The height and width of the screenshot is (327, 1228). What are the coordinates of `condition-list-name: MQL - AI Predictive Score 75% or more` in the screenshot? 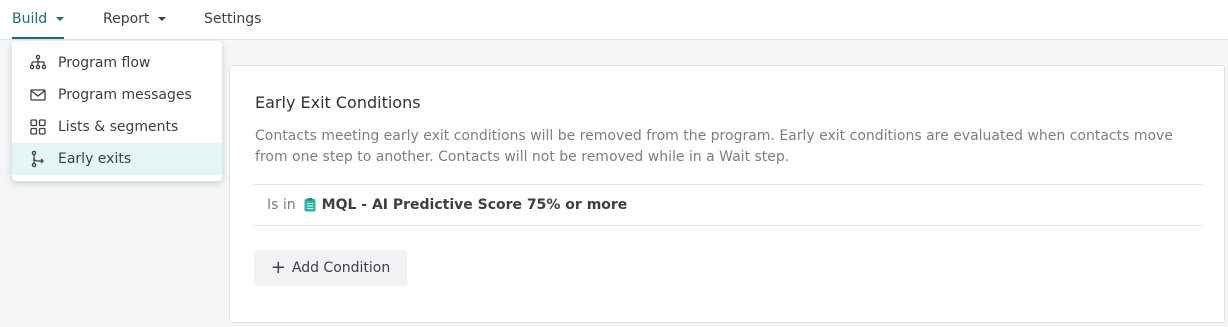 It's located at (474, 205).